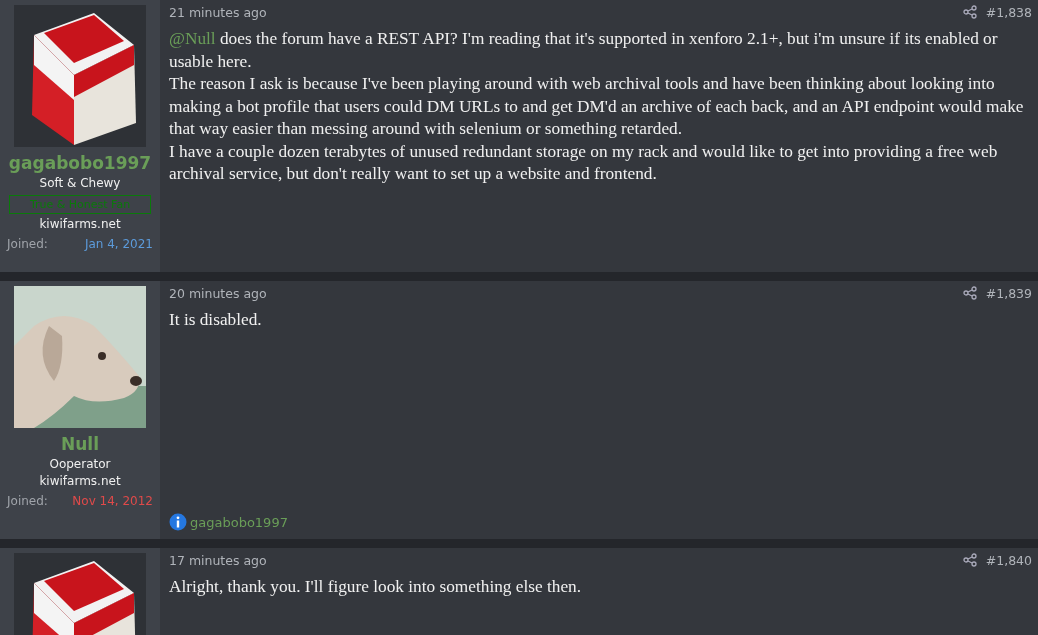 Image resolution: width=1038 pixels, height=635 pixels. What do you see at coordinates (80, 444) in the screenshot?
I see `username: Null` at bounding box center [80, 444].